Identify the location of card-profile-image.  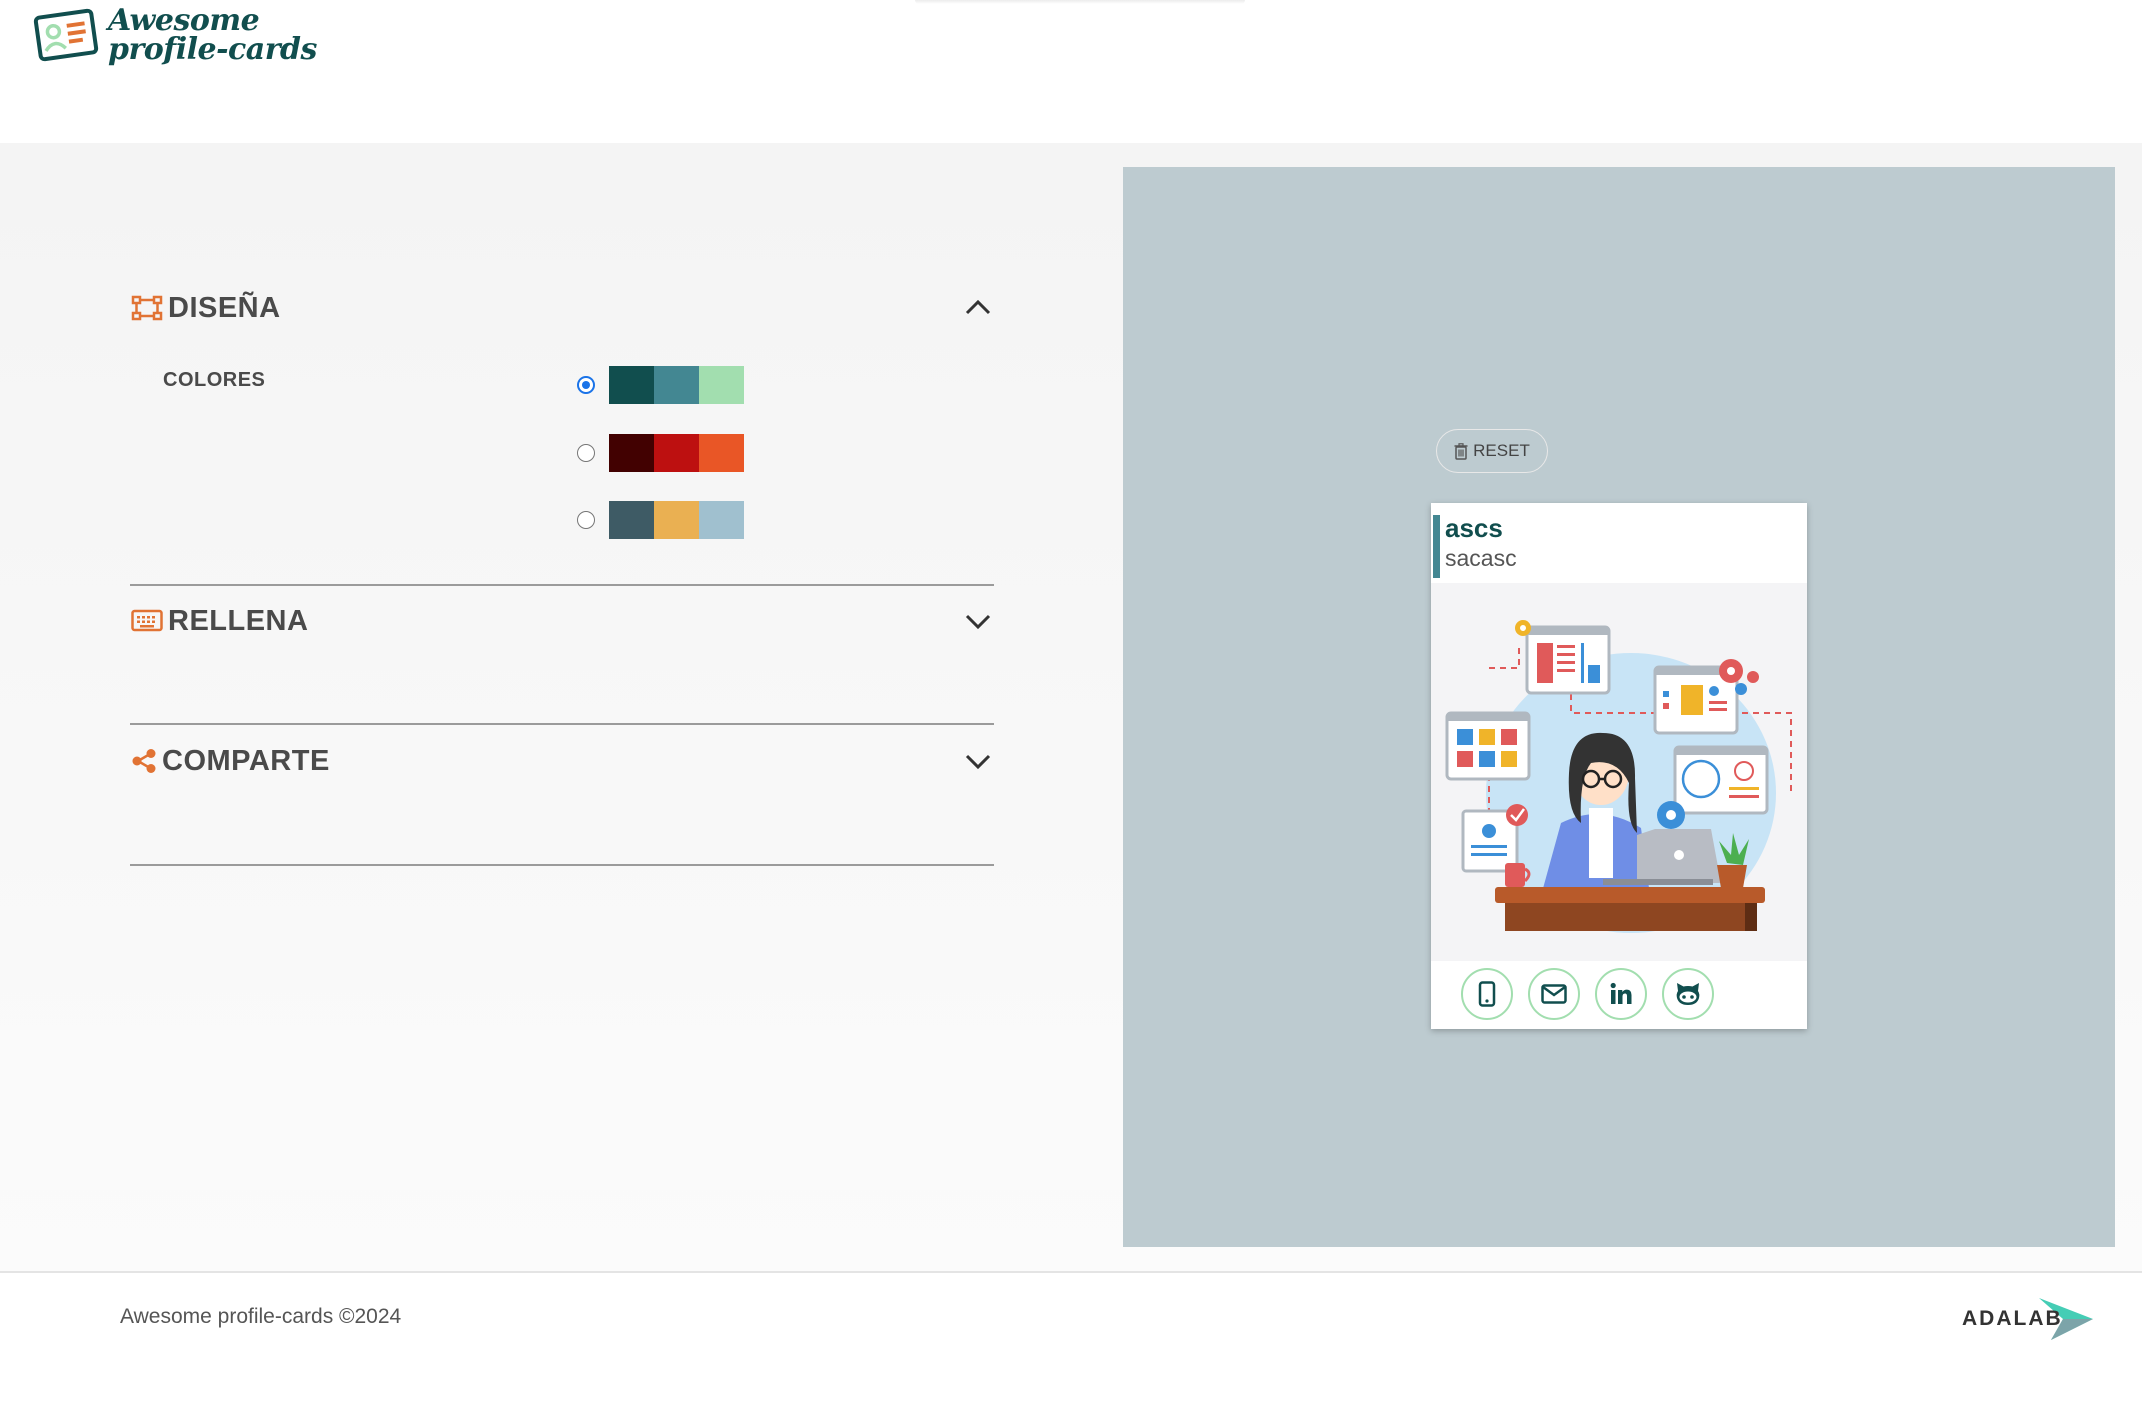
(1619, 772).